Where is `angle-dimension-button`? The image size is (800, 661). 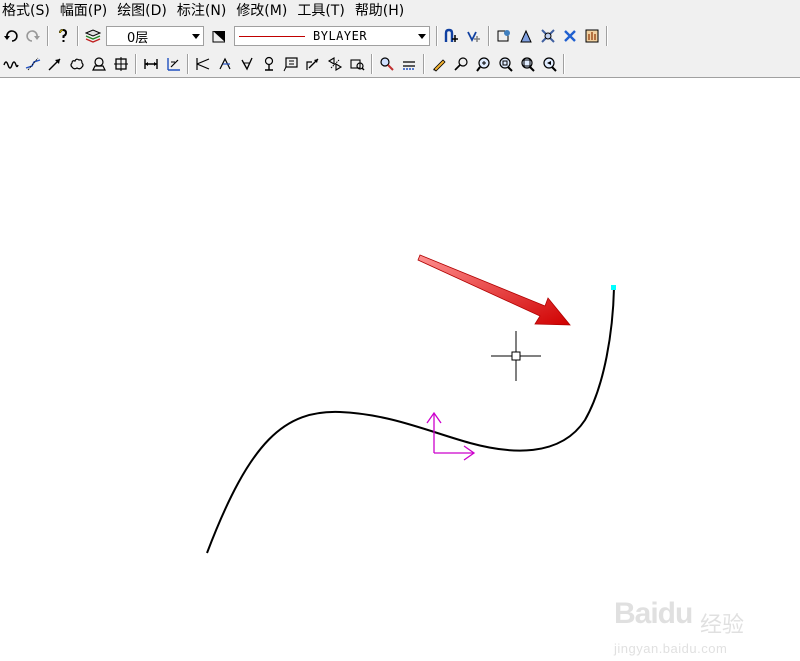 angle-dimension-button is located at coordinates (203, 64).